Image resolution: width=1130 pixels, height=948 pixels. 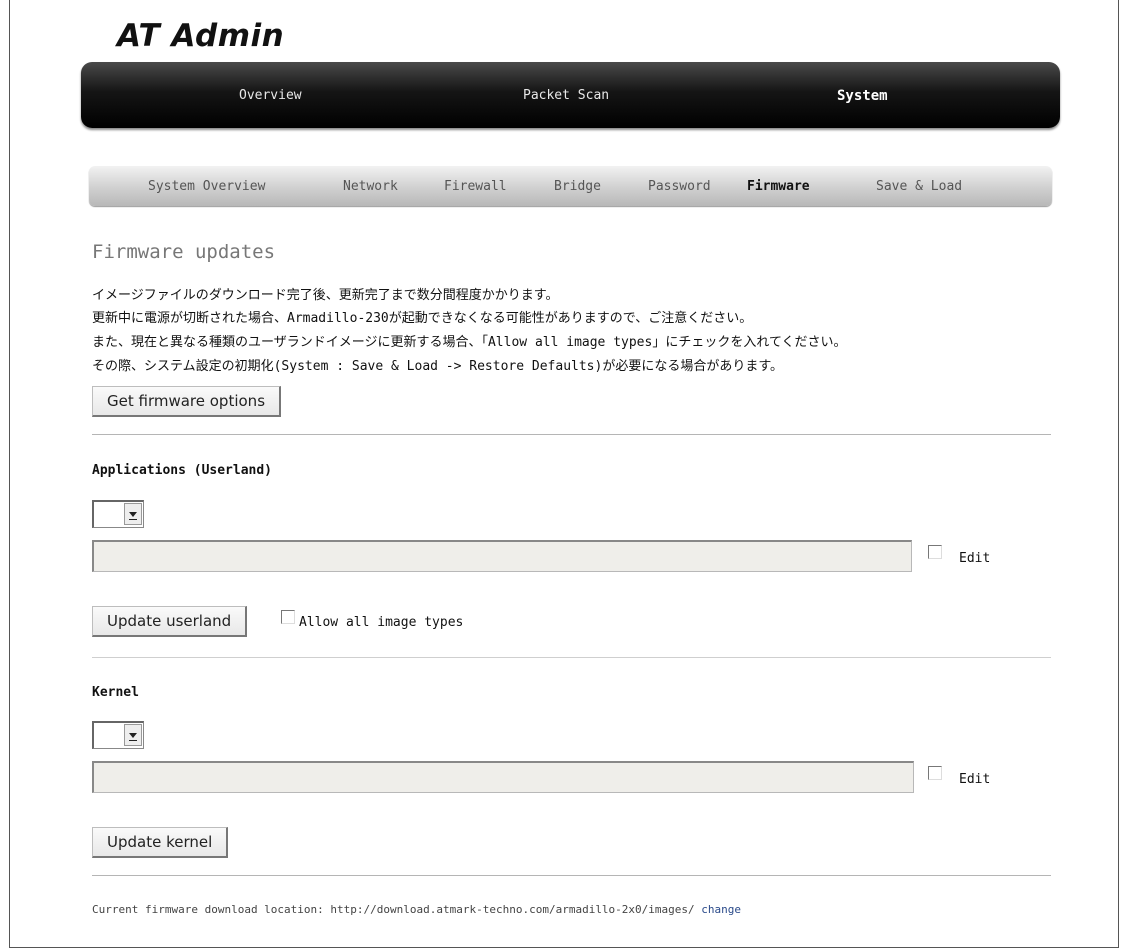 What do you see at coordinates (975, 558) in the screenshot?
I see `userland-edit-label: Edit` at bounding box center [975, 558].